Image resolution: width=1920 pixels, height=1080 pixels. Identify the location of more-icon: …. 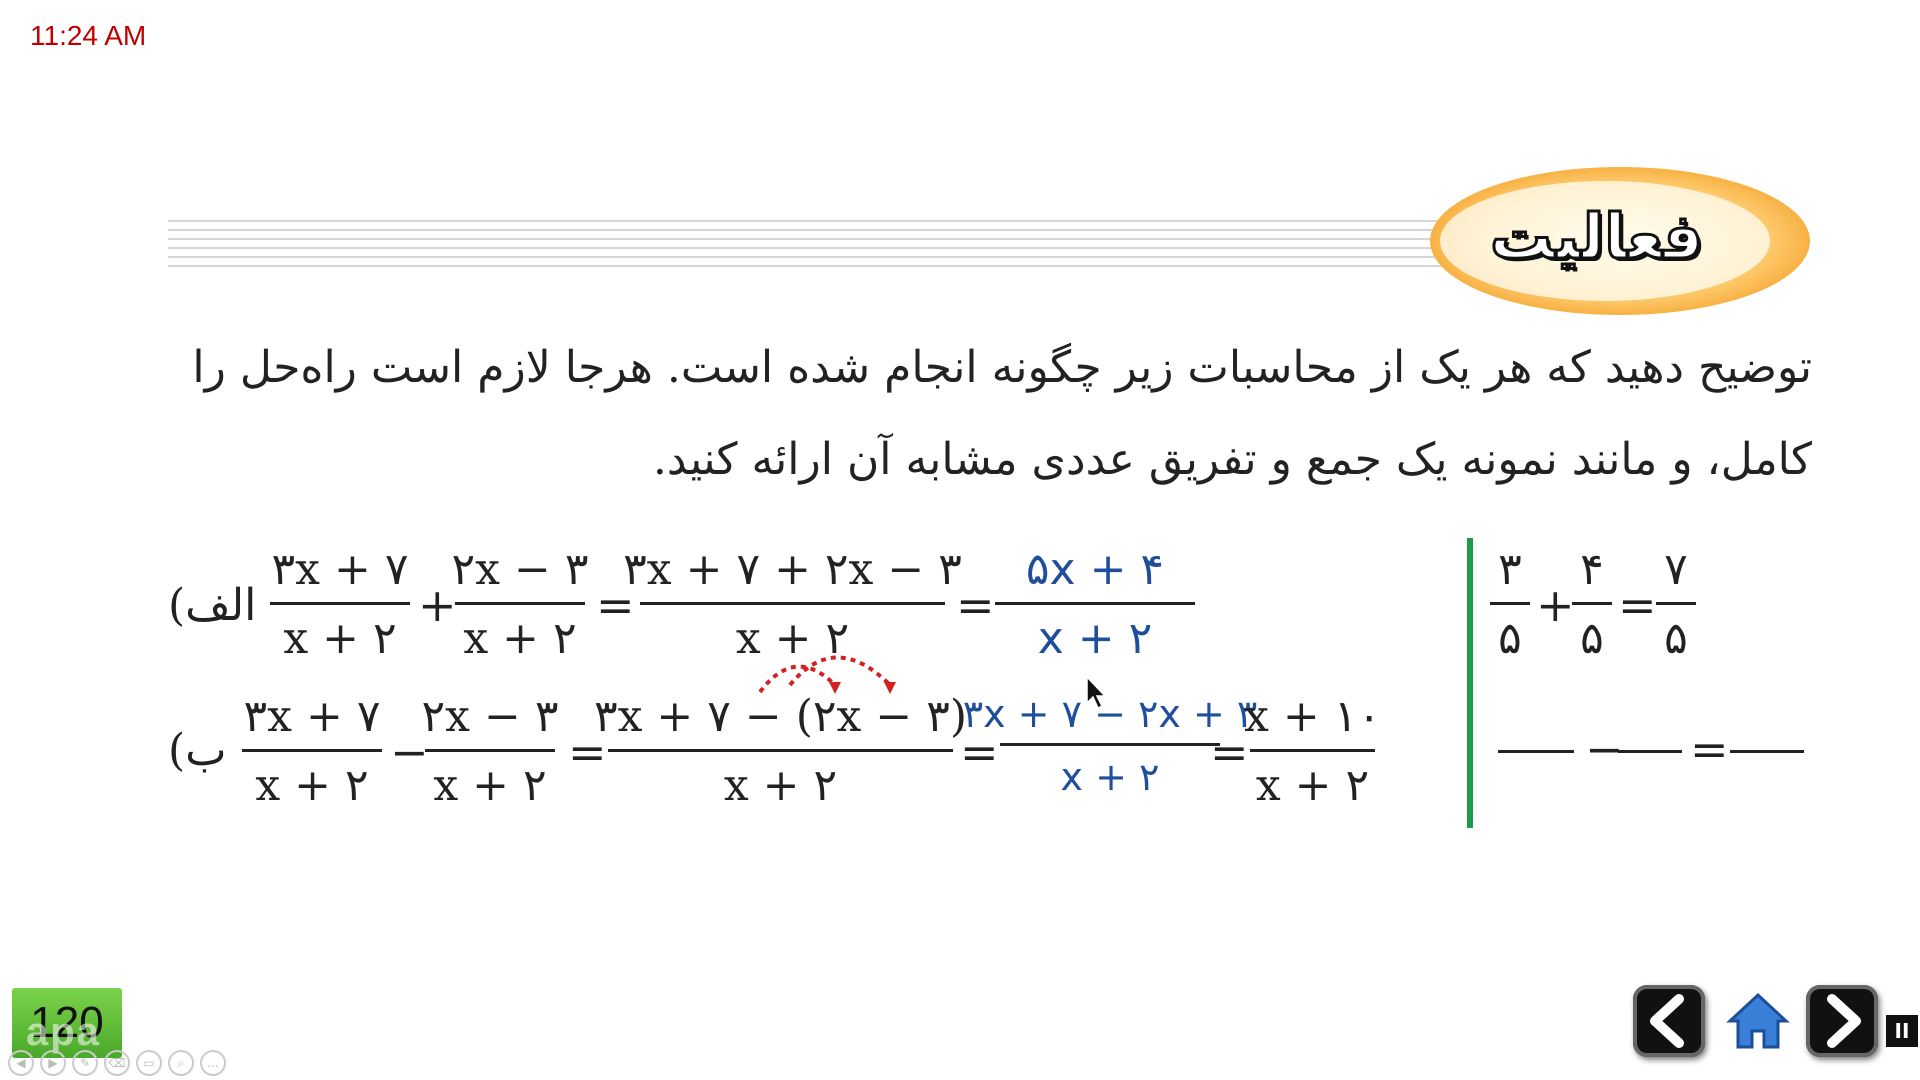
(213, 1063).